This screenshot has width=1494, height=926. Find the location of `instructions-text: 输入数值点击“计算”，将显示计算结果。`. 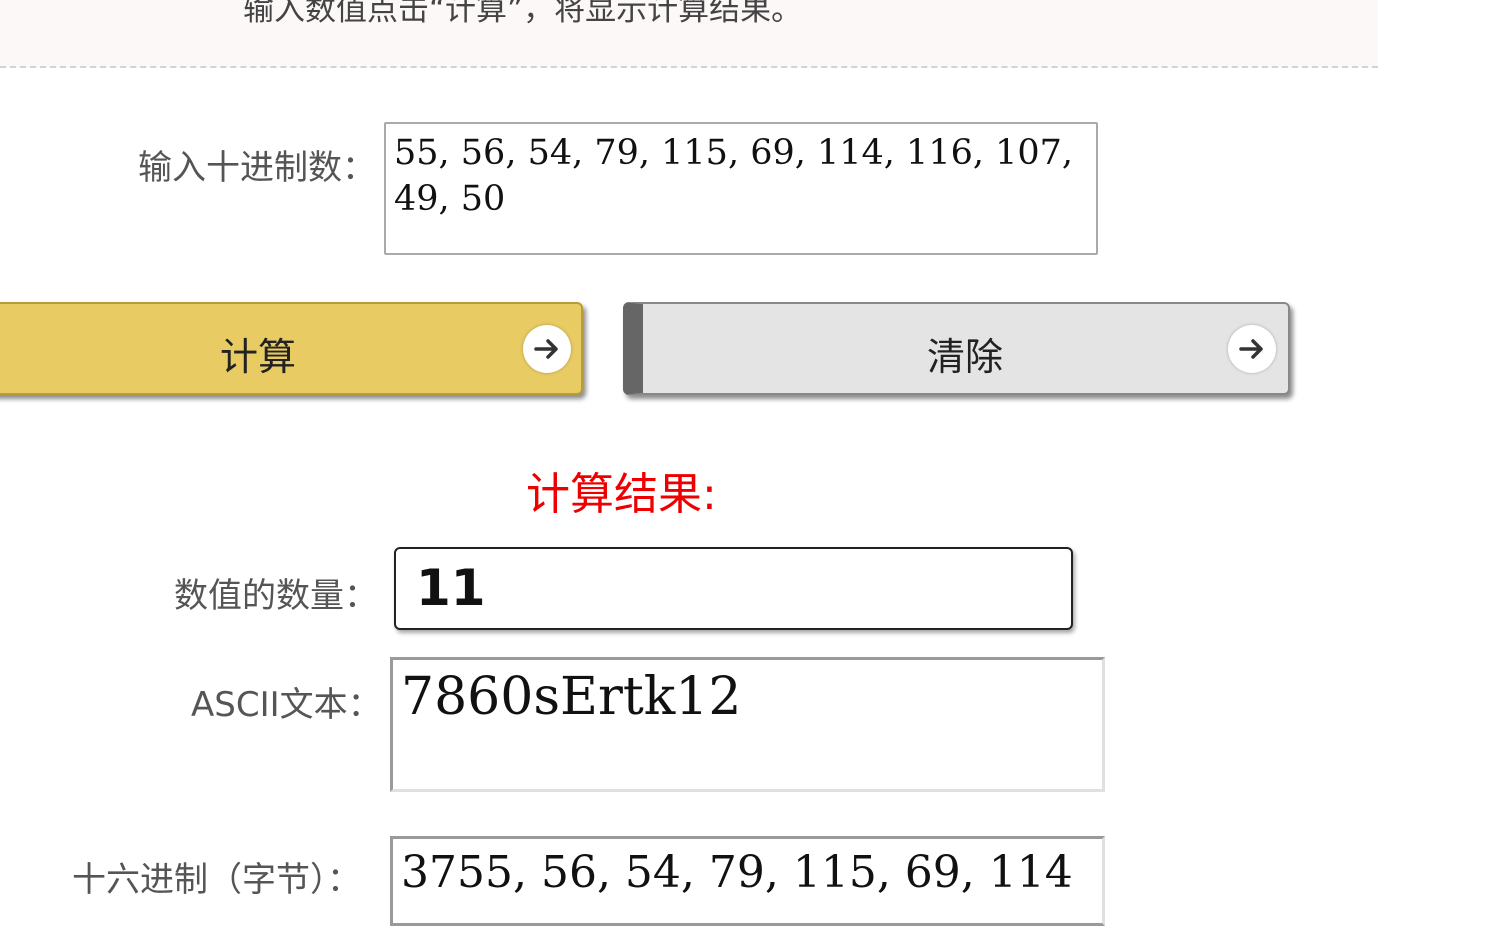

instructions-text: 输入数值点击“计算”，将显示计算结果。 is located at coordinates (523, 14).